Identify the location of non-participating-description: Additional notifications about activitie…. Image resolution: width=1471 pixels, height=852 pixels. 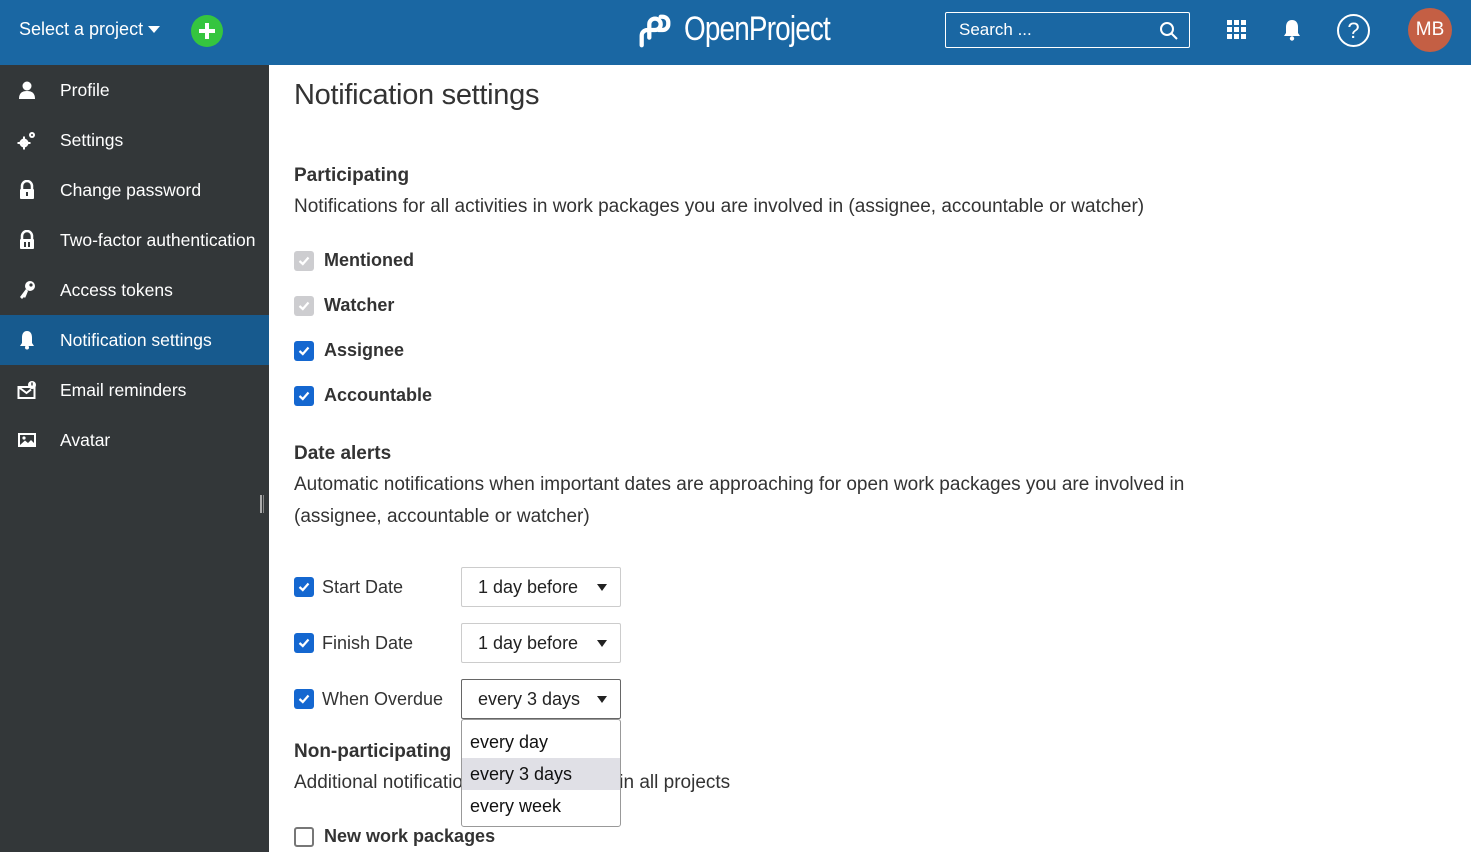
(512, 782).